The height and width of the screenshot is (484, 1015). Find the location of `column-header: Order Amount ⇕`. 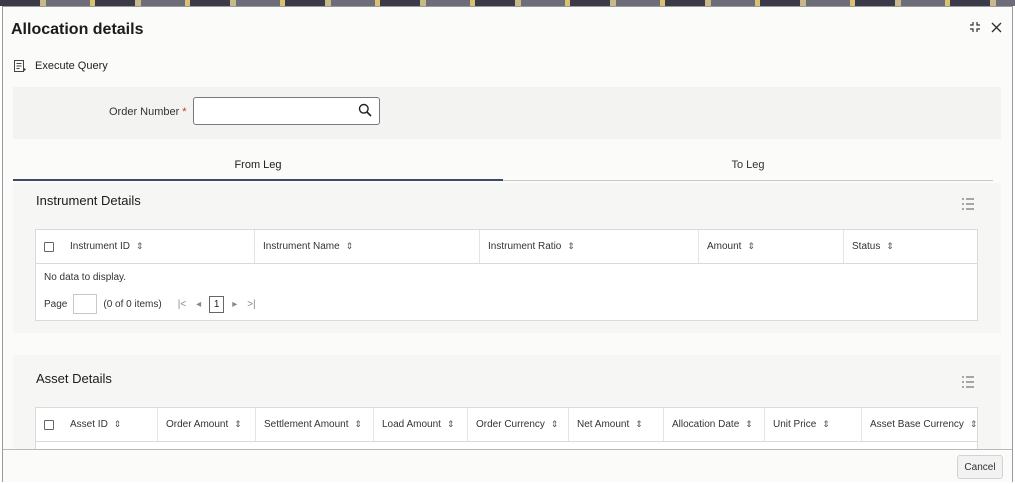

column-header: Order Amount ⇕ is located at coordinates (207, 424).